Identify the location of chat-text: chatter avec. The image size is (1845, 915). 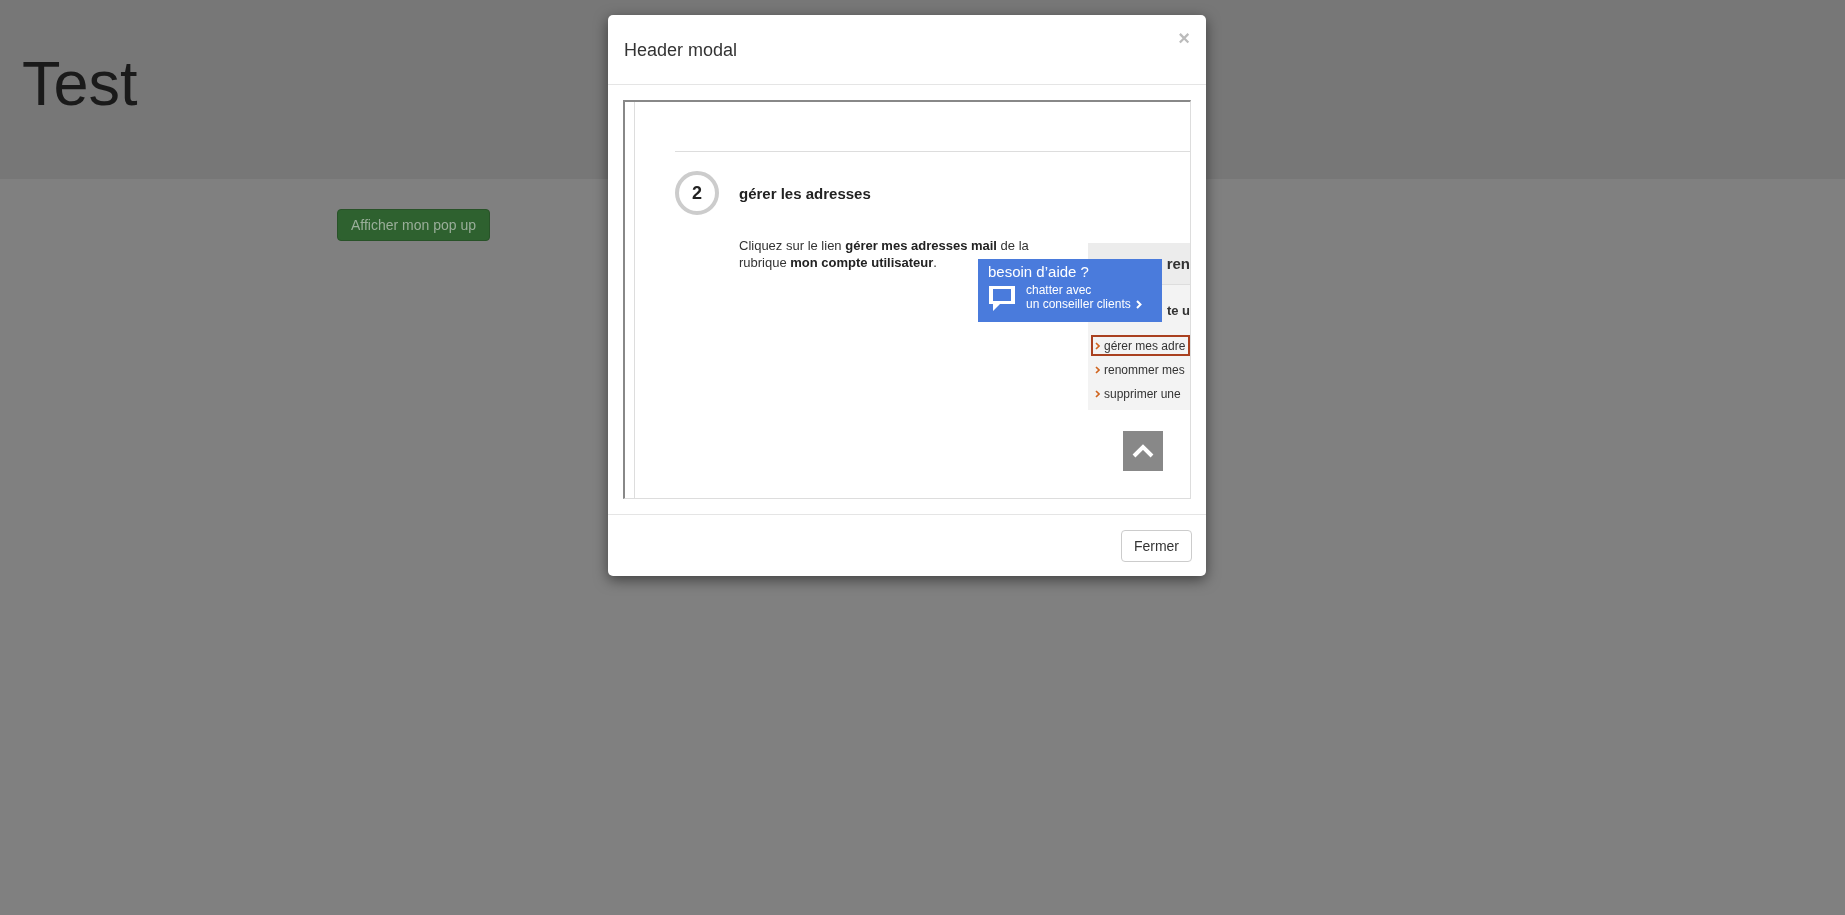
(1059, 290).